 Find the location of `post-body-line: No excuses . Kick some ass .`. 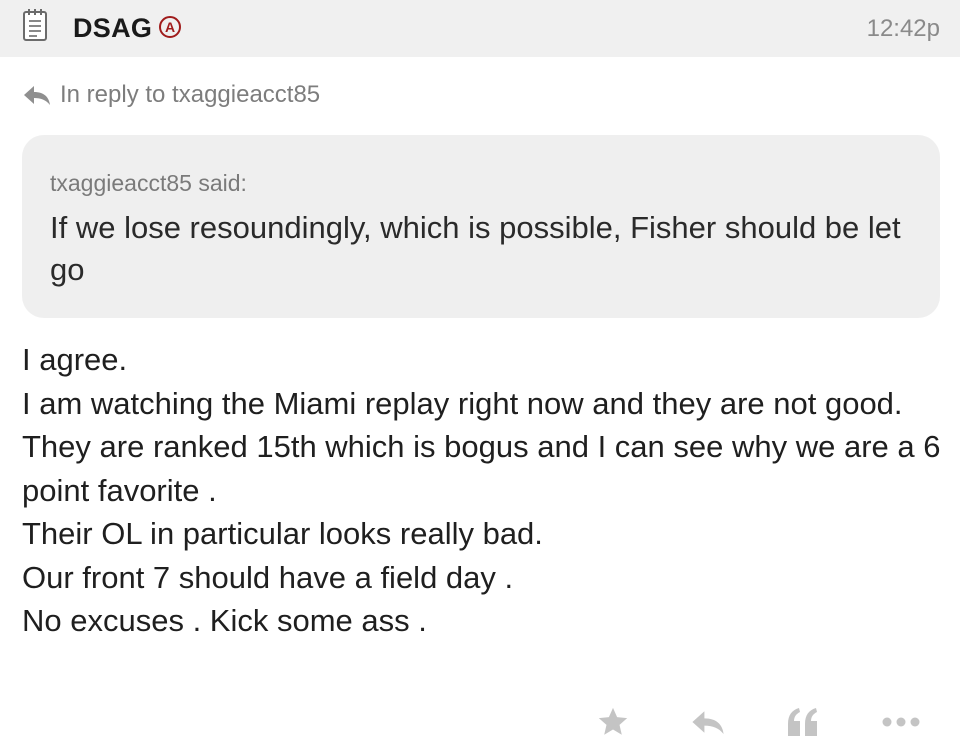

post-body-line: No excuses . Kick some ass . is located at coordinates (224, 620).